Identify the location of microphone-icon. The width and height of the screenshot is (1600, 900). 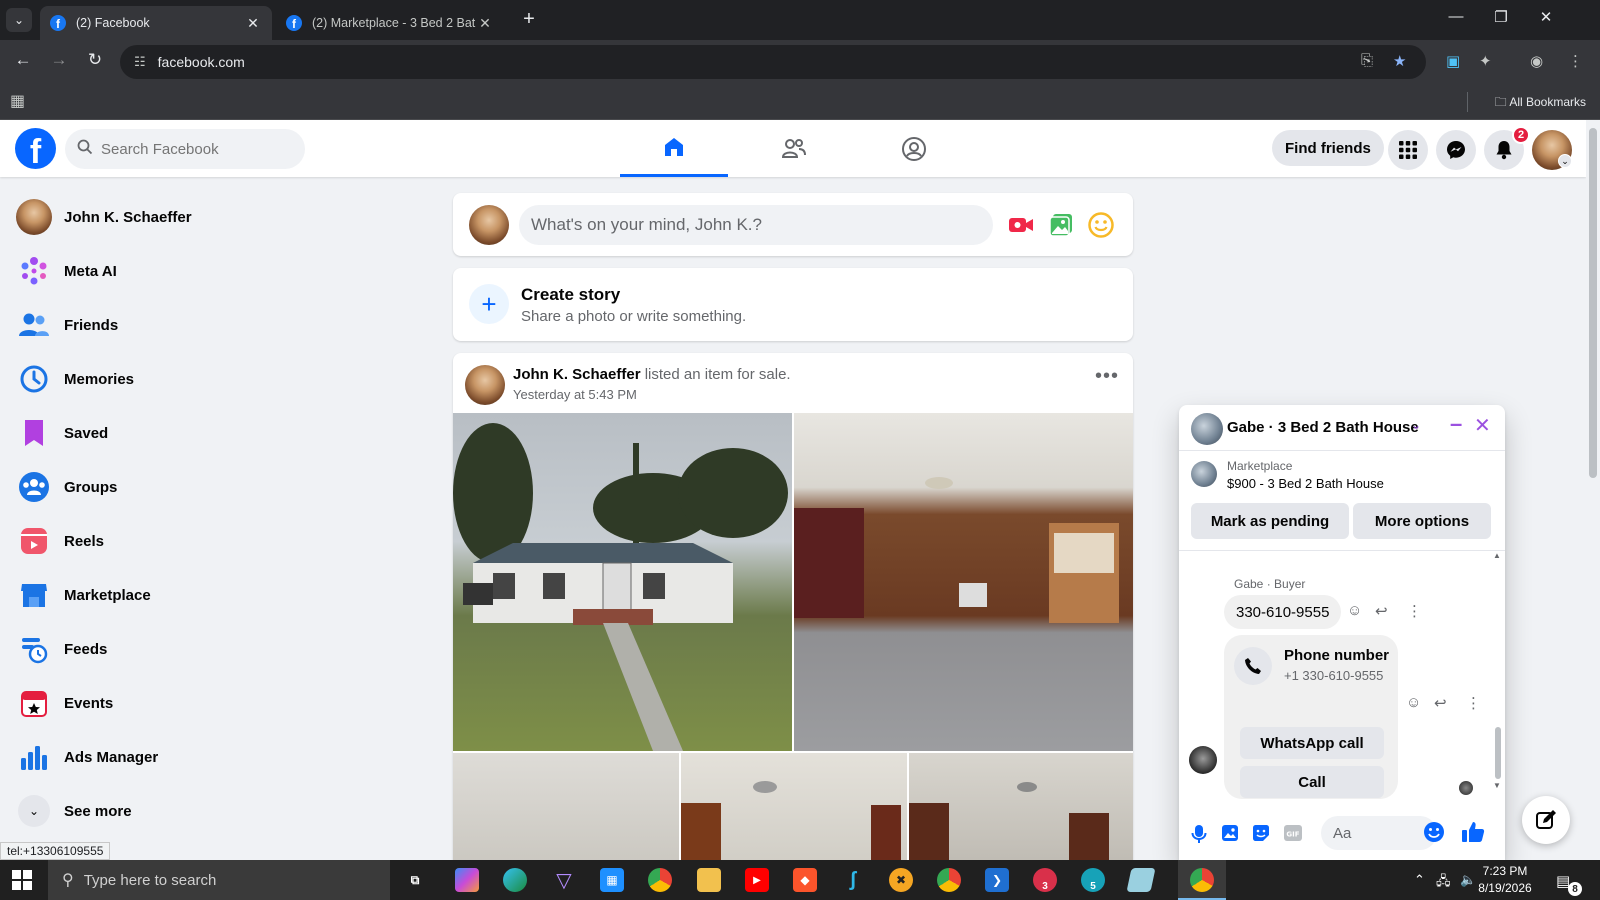
(1199, 836).